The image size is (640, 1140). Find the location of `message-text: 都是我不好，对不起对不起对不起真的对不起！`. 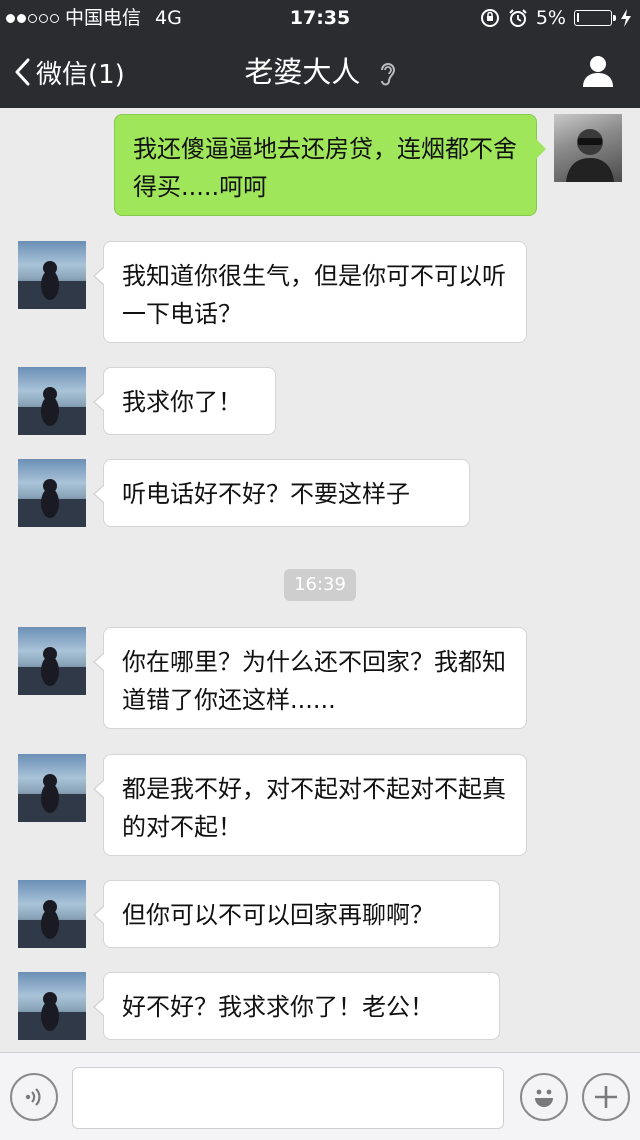

message-text: 都是我不好，对不起对不起对不起真的对不起！ is located at coordinates (314, 808).